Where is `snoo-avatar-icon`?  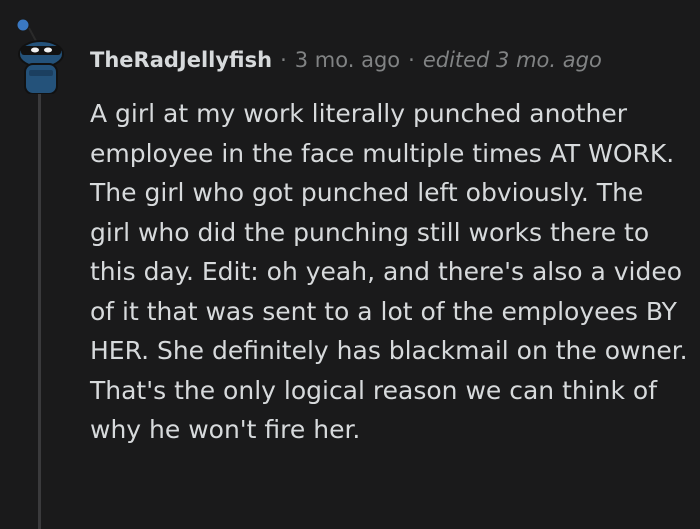
snoo-avatar-icon is located at coordinates (40, 56).